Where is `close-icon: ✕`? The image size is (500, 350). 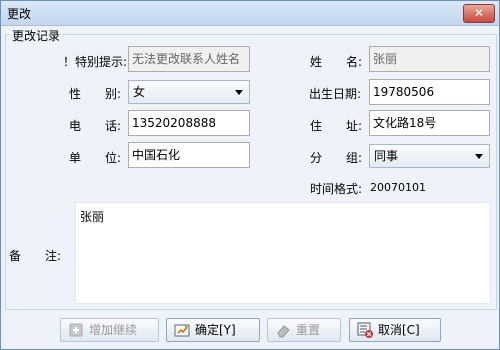 close-icon: ✕ is located at coordinates (479, 13).